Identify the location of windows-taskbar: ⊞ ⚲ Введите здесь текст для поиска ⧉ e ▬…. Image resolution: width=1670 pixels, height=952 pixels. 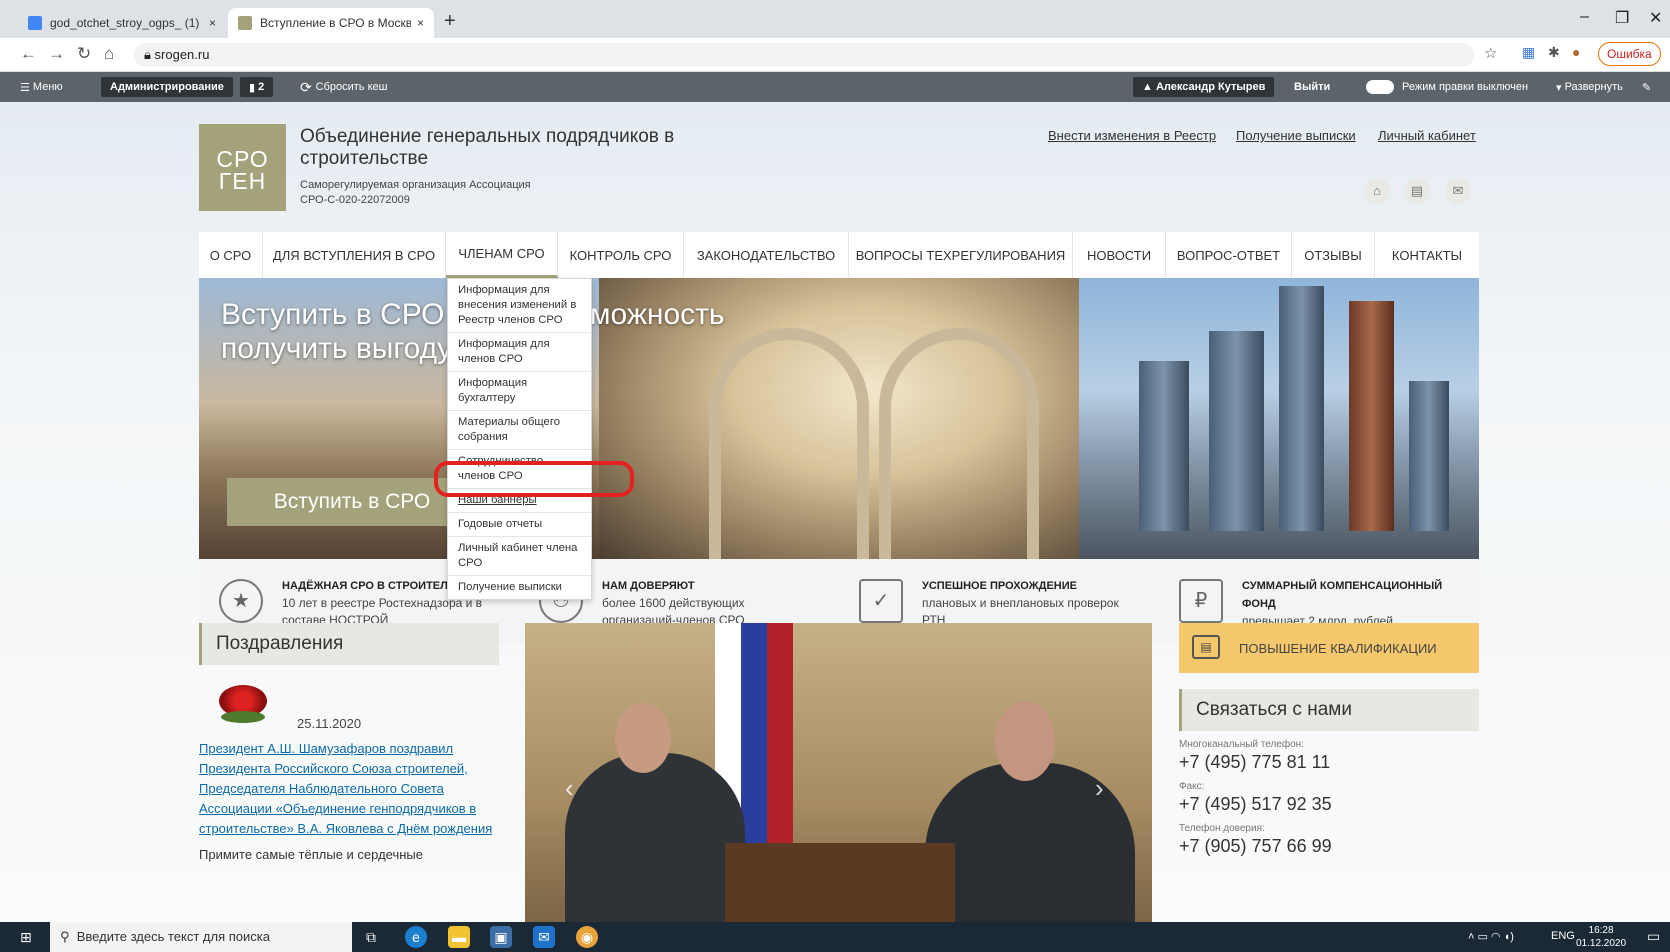
(835, 937).